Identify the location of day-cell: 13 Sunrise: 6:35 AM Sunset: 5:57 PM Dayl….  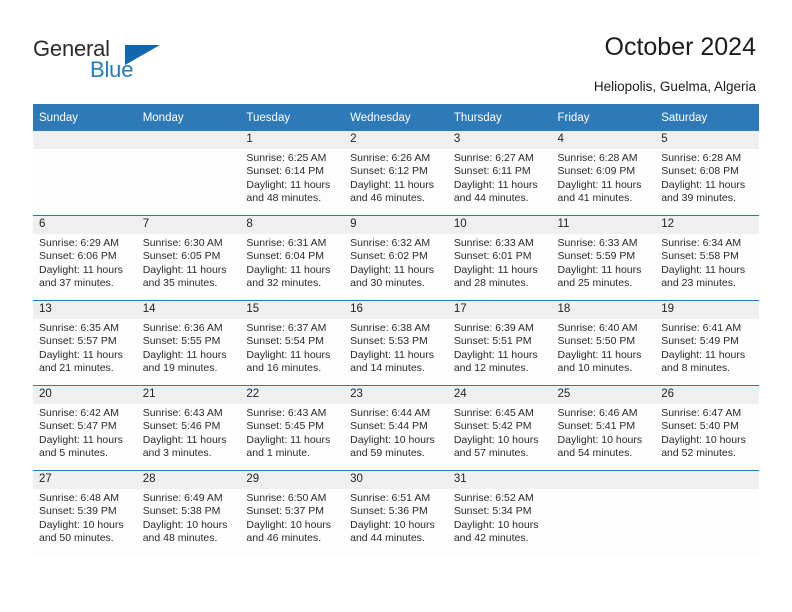
(85, 343).